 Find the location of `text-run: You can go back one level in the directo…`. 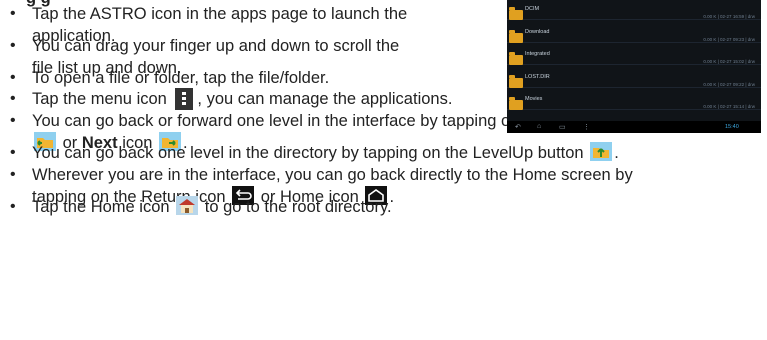

text-run: You can go back one level in the directo… is located at coordinates (310, 153).